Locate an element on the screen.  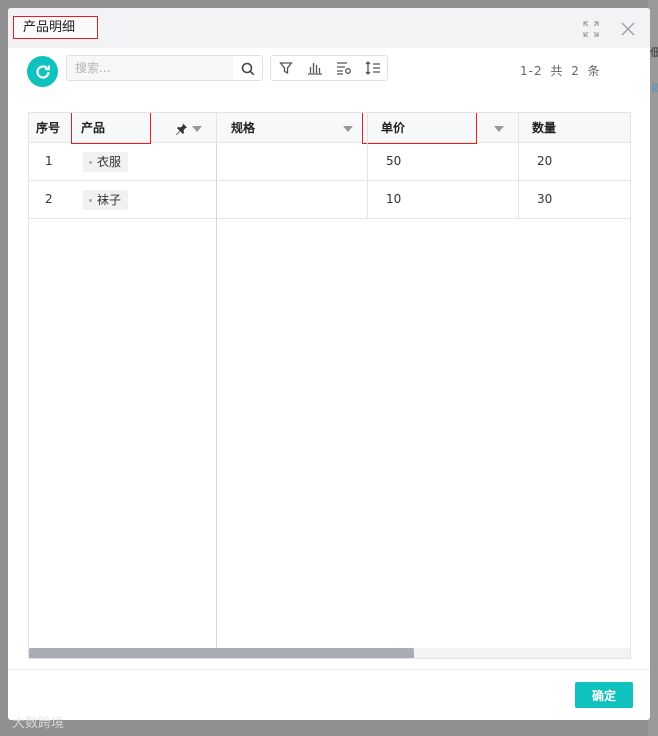
search-icon is located at coordinates (248, 69).